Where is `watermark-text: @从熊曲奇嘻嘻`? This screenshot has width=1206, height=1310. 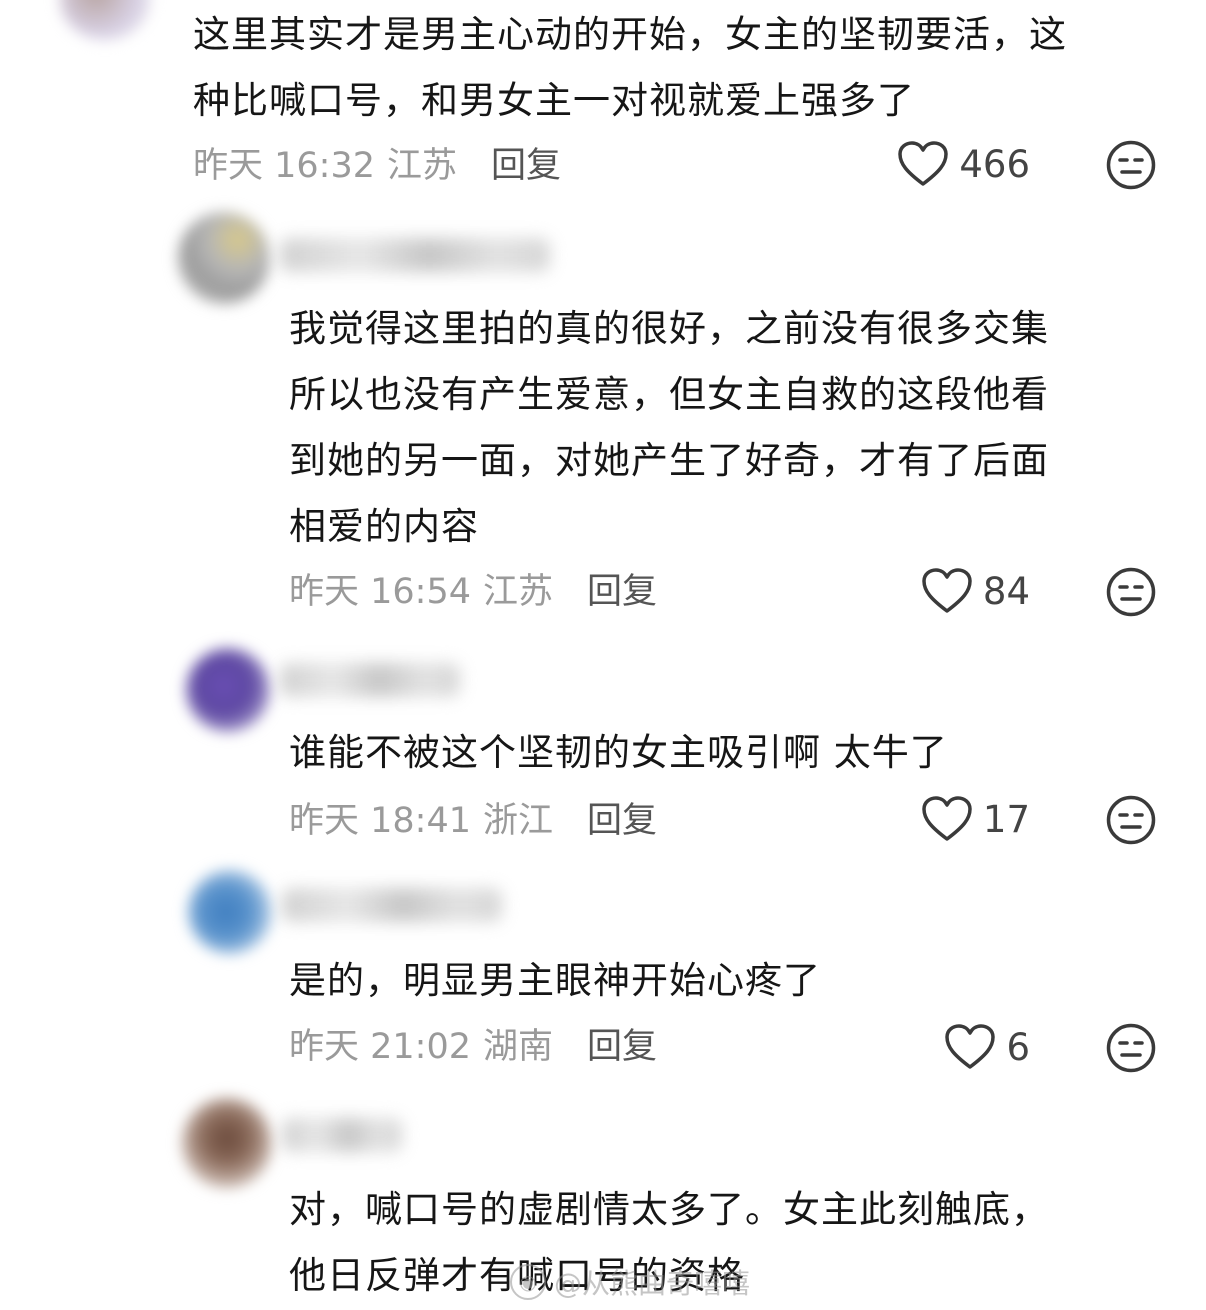
watermark-text: @从熊曲奇嘻嘻 is located at coordinates (652, 1283).